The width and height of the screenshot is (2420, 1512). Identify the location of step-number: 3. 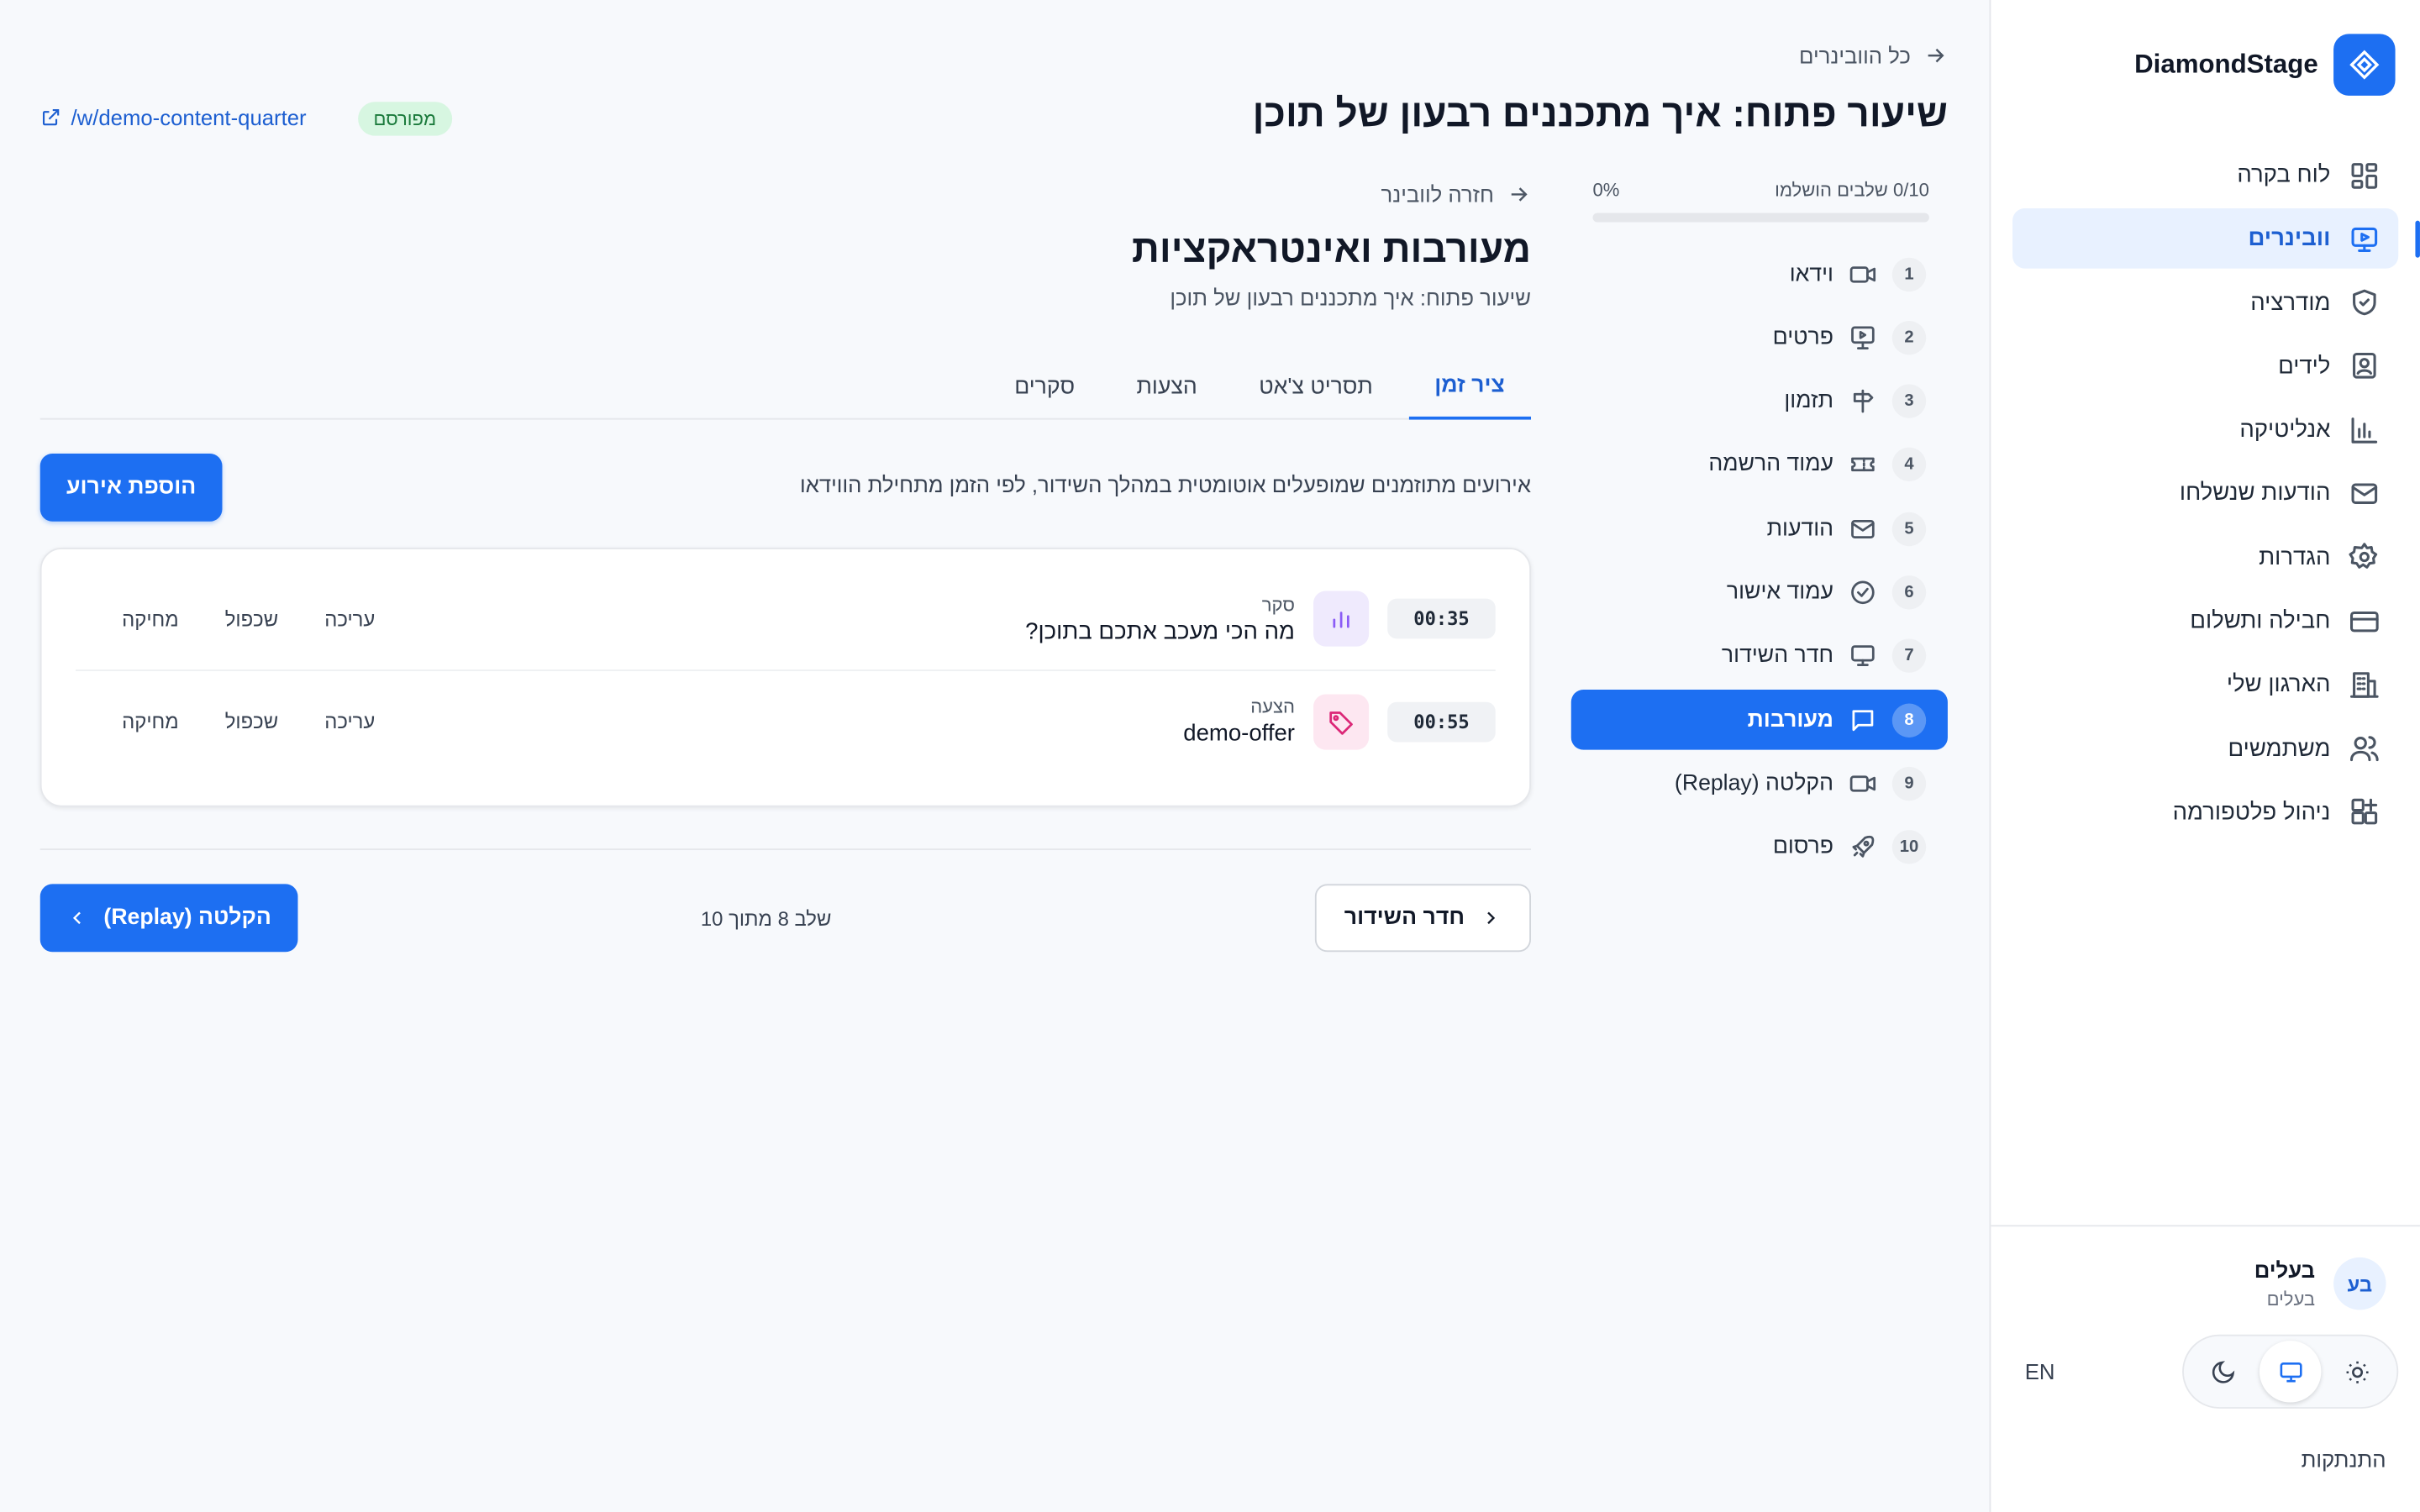
(1909, 401).